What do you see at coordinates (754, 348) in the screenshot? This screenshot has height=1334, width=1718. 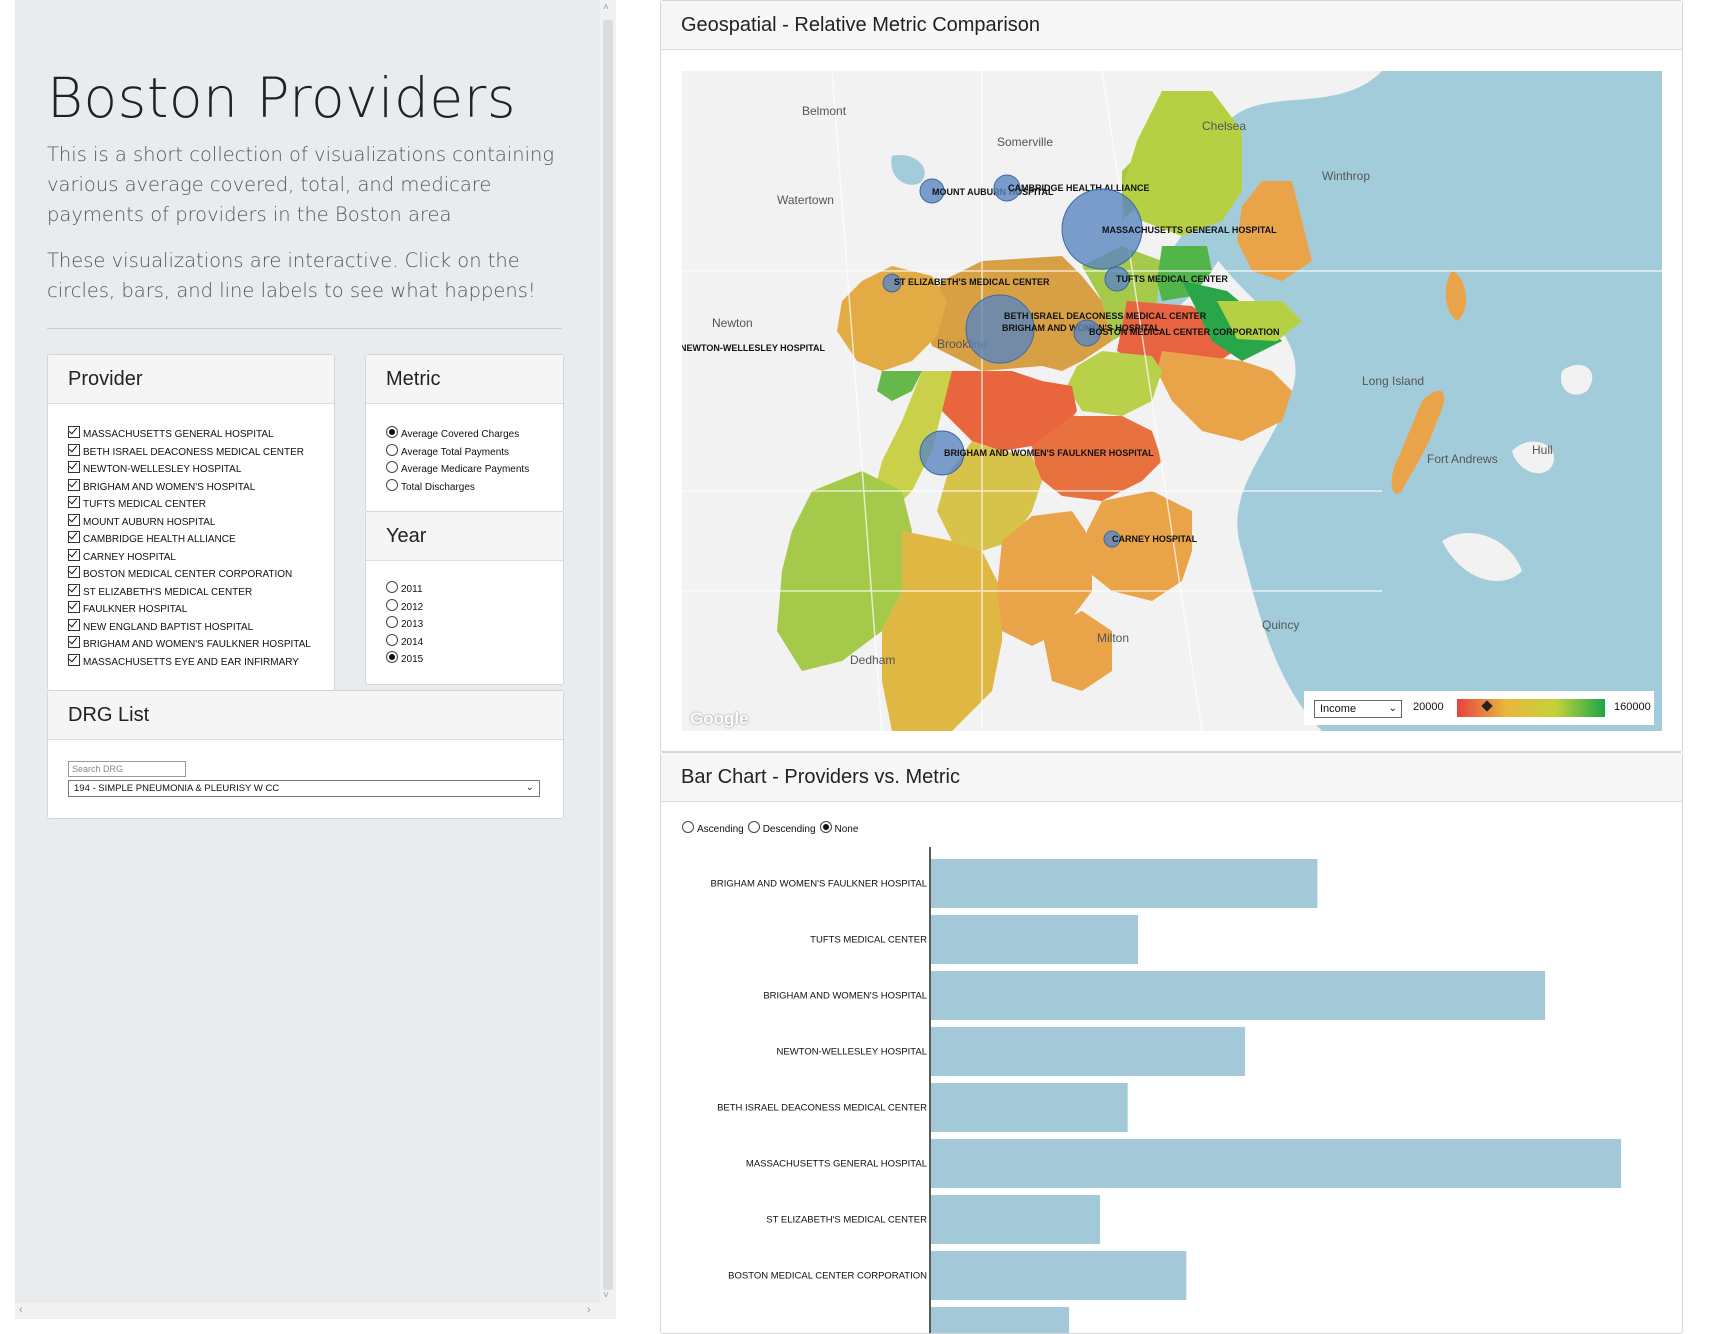 I see `provider-map-label: NEWTON-WELLESLEY HOSPITAL` at bounding box center [754, 348].